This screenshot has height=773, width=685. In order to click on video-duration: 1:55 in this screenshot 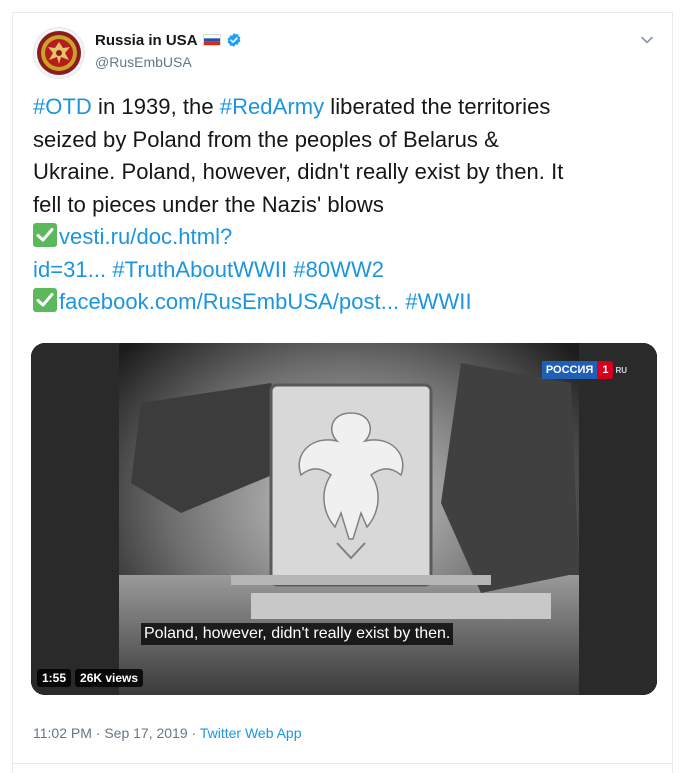, I will do `click(54, 678)`.